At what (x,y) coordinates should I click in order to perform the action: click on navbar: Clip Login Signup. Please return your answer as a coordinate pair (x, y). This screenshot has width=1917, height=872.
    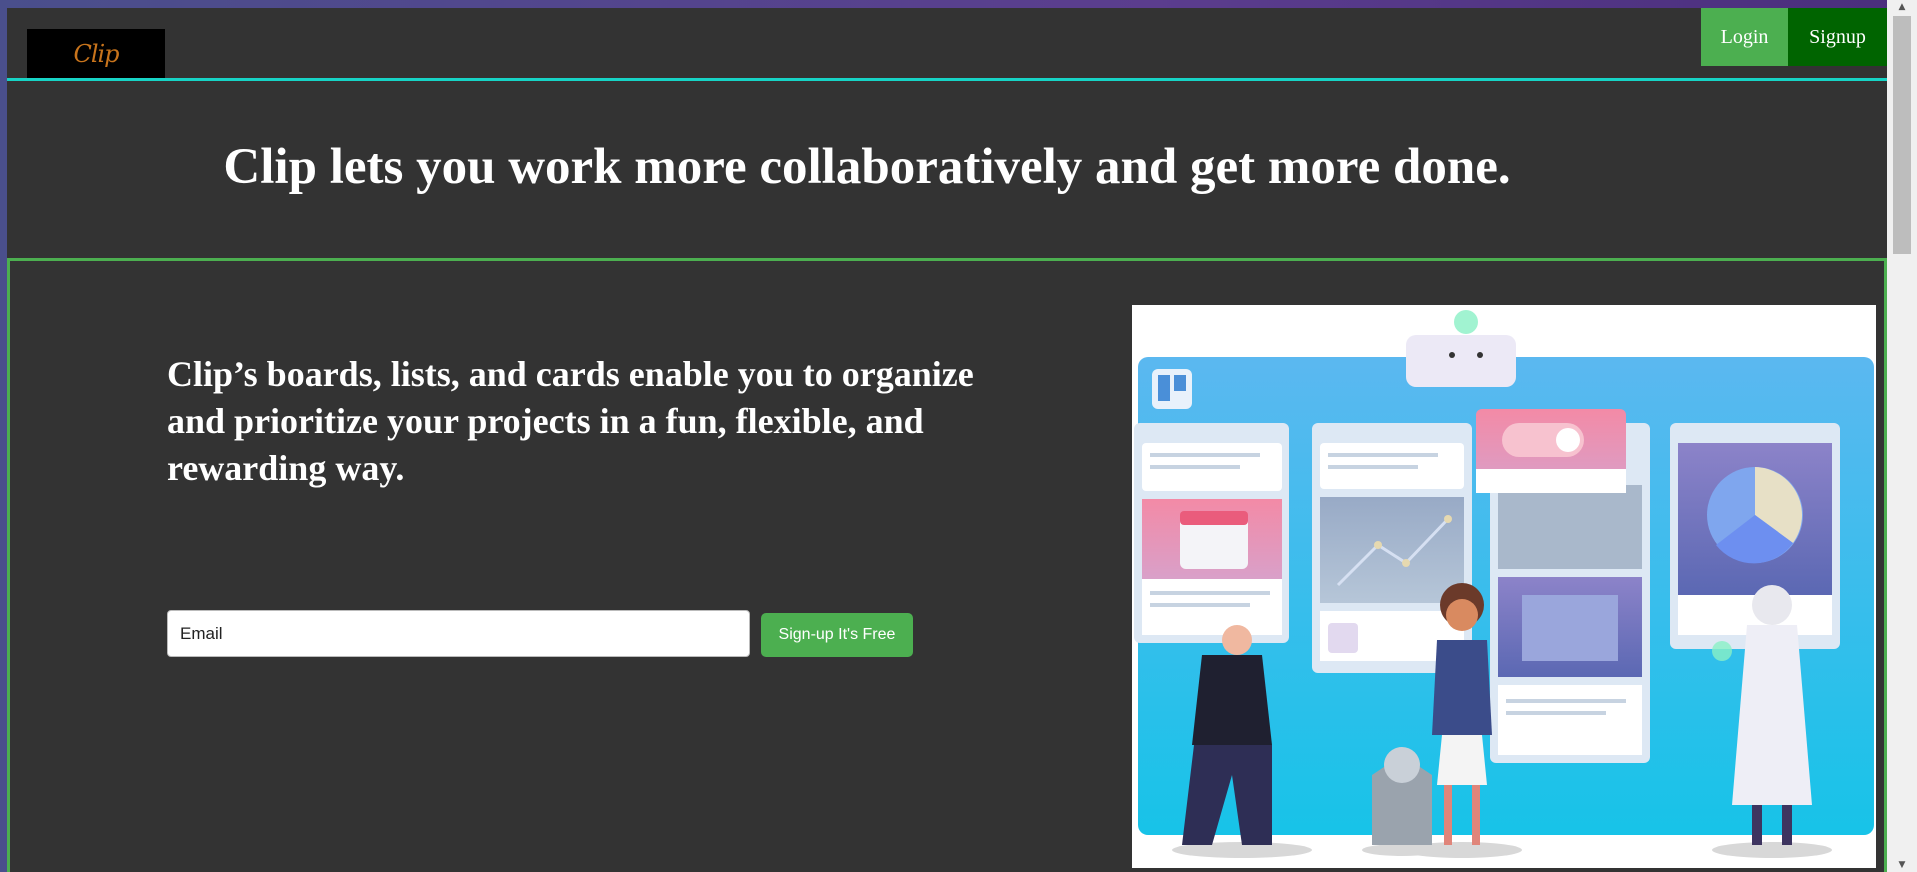
    Looking at the image, I should click on (947, 44).